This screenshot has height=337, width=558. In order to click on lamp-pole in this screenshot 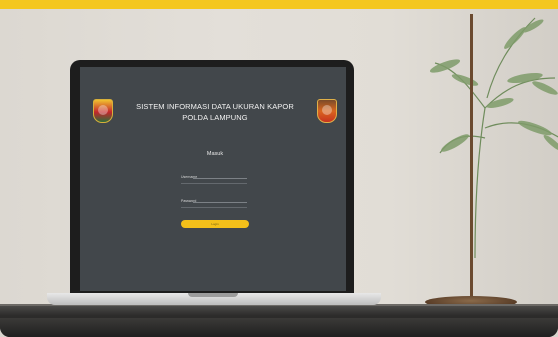, I will do `click(471, 156)`.